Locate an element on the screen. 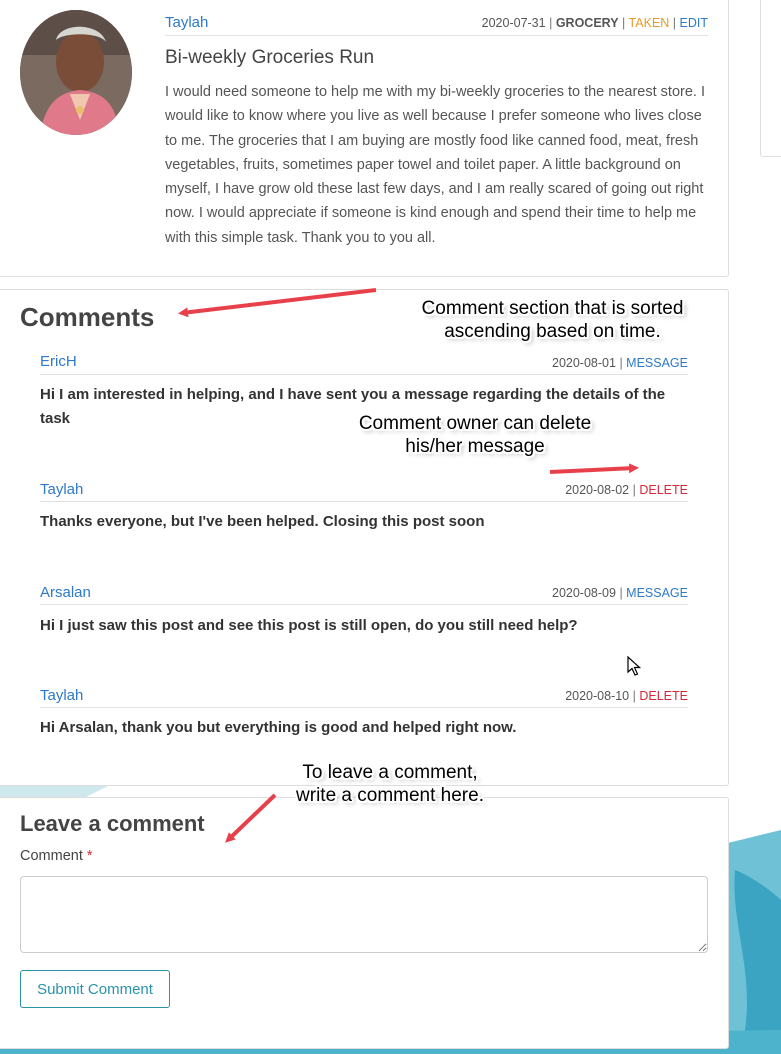 The width and height of the screenshot is (781, 1054). comment-field-label: Comment * is located at coordinates (56, 856).